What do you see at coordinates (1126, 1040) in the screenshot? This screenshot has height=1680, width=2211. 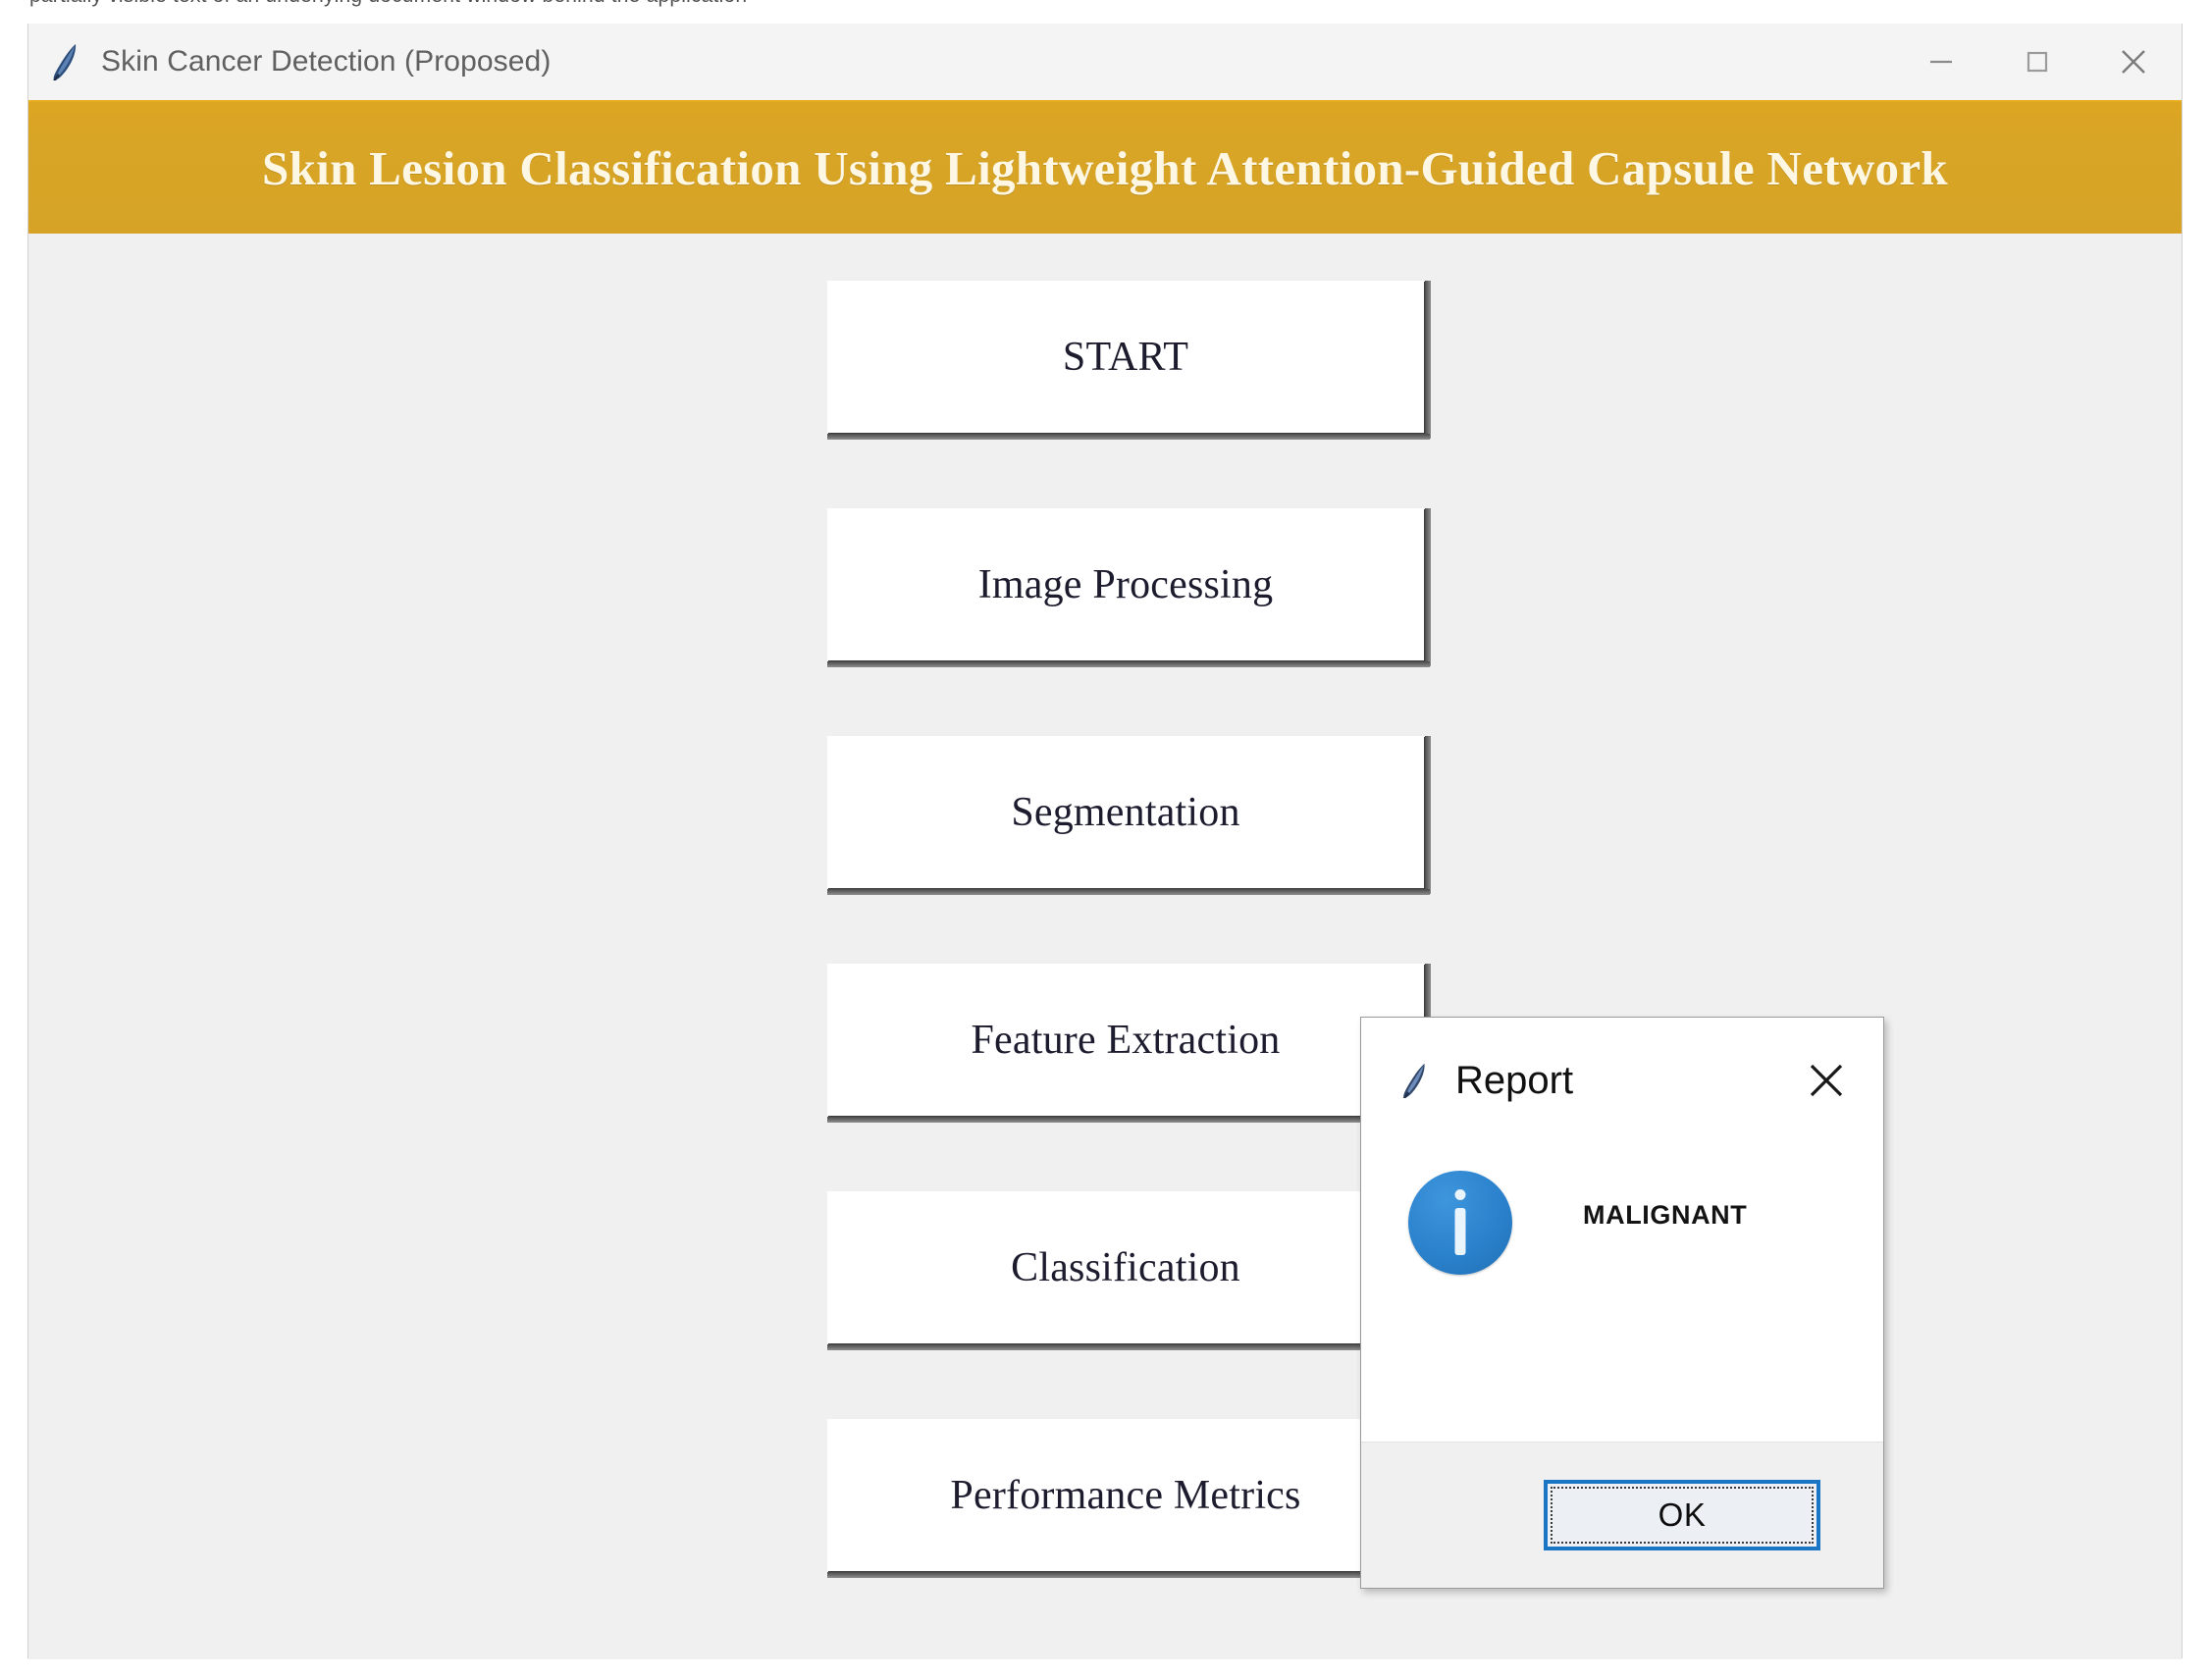 I see `feature-extraction-button-label: Feature Extraction` at bounding box center [1126, 1040].